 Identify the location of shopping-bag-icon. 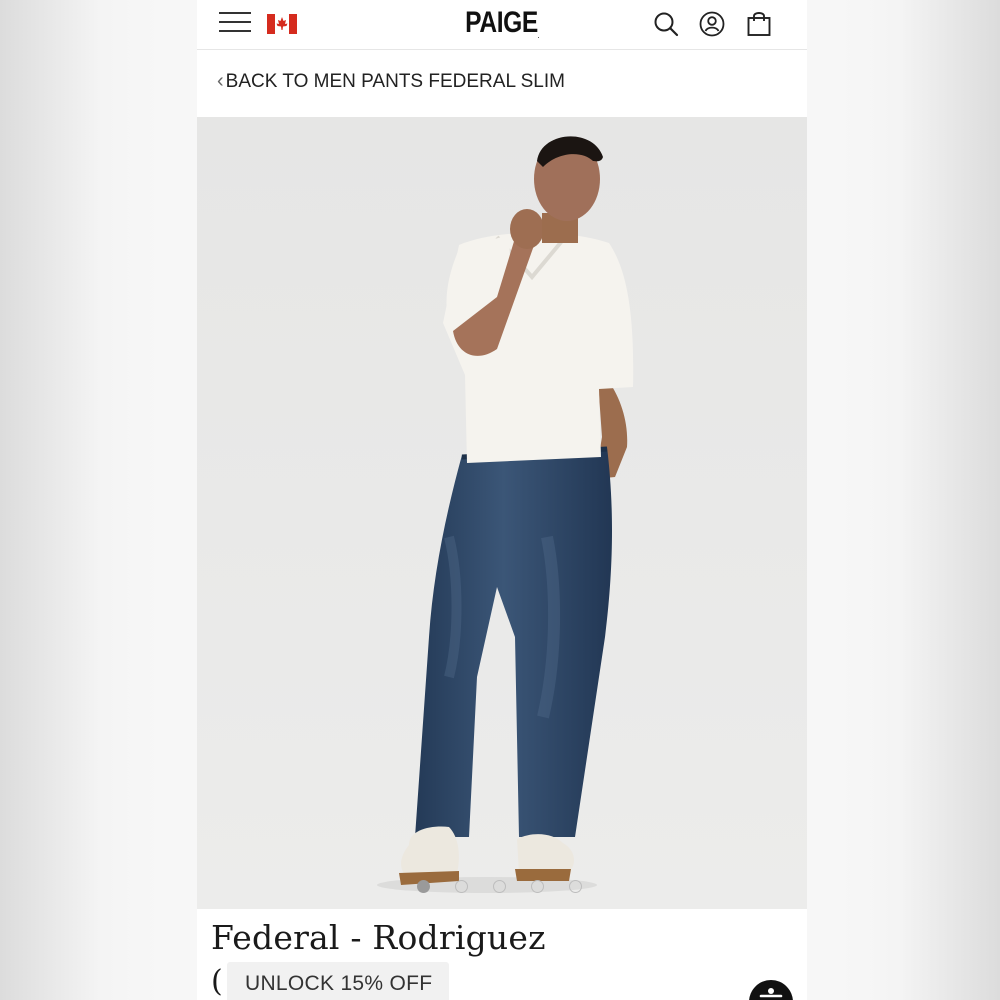
(759, 24).